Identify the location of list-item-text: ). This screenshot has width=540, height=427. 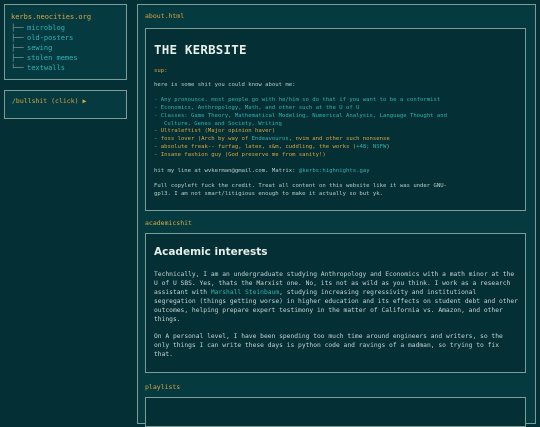
(388, 147).